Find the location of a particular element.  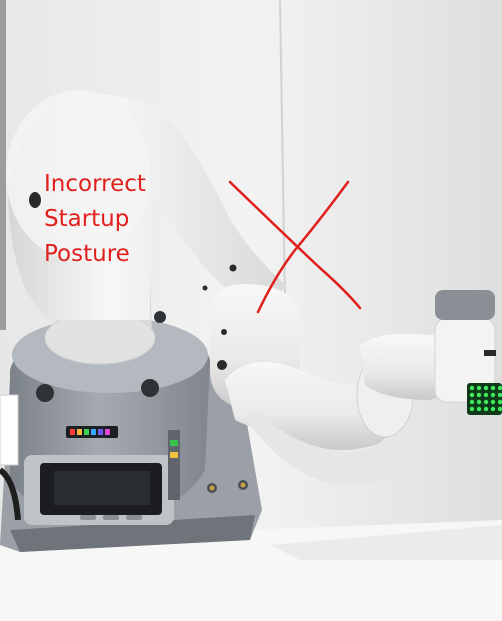

paper-label is located at coordinates (9, 430).